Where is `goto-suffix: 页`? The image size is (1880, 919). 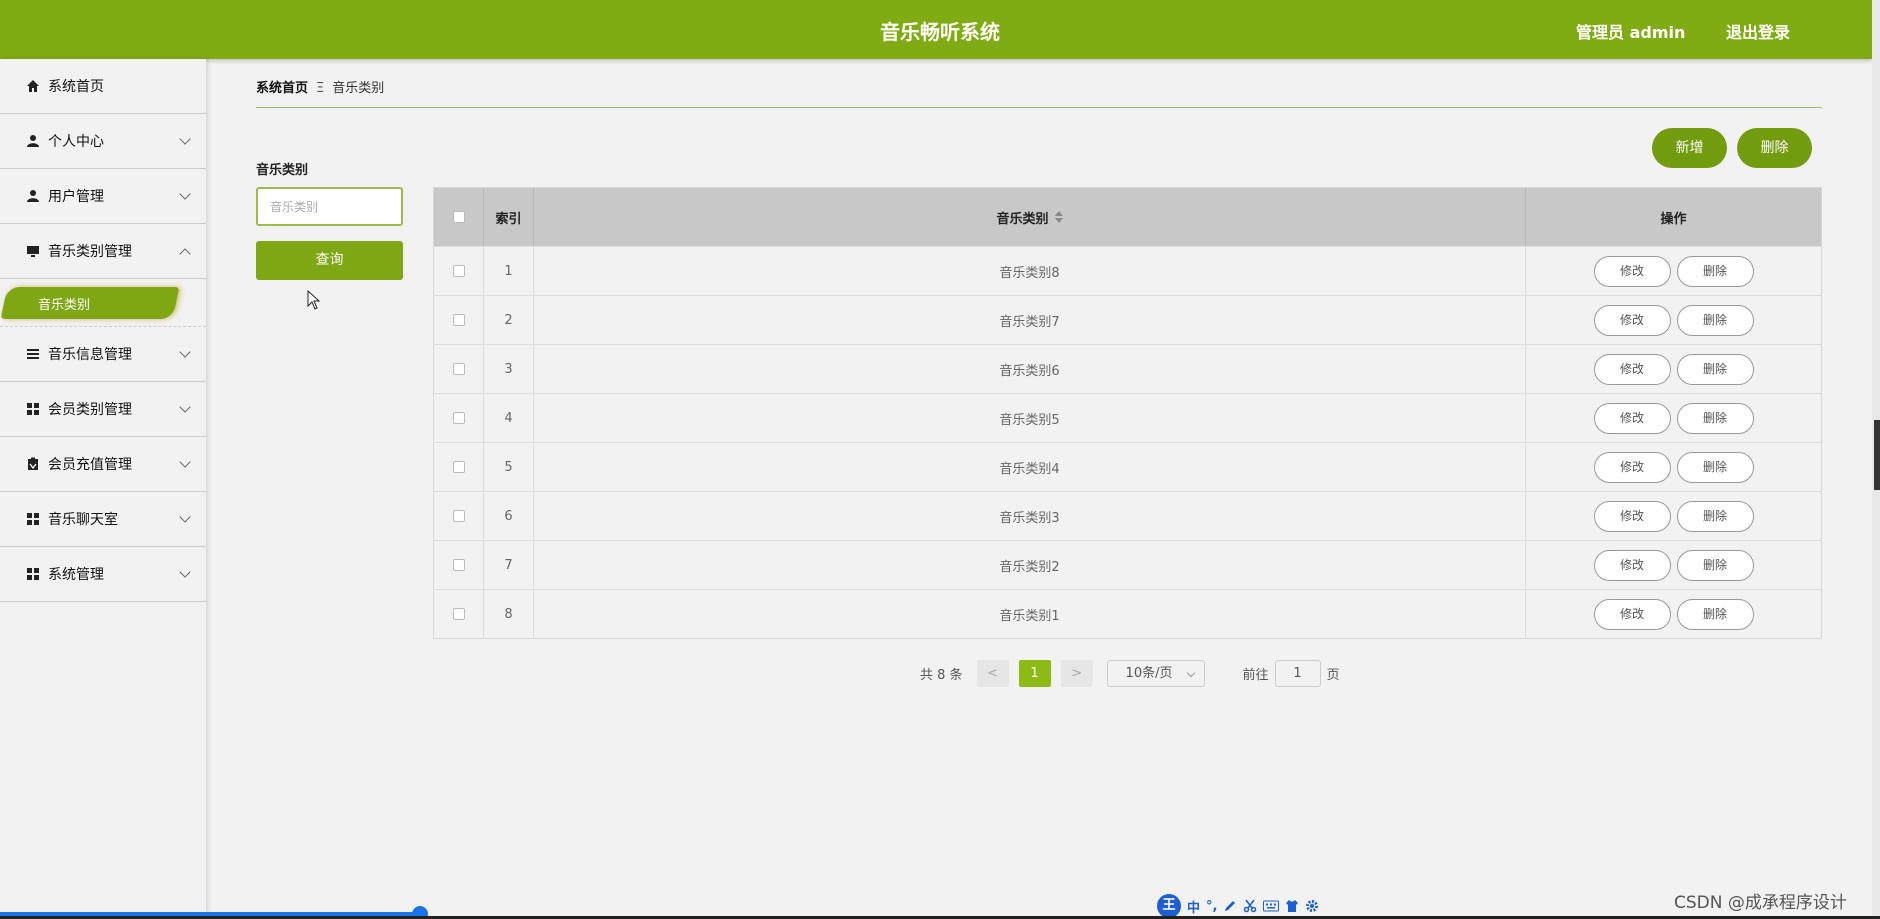 goto-suffix: 页 is located at coordinates (1333, 675).